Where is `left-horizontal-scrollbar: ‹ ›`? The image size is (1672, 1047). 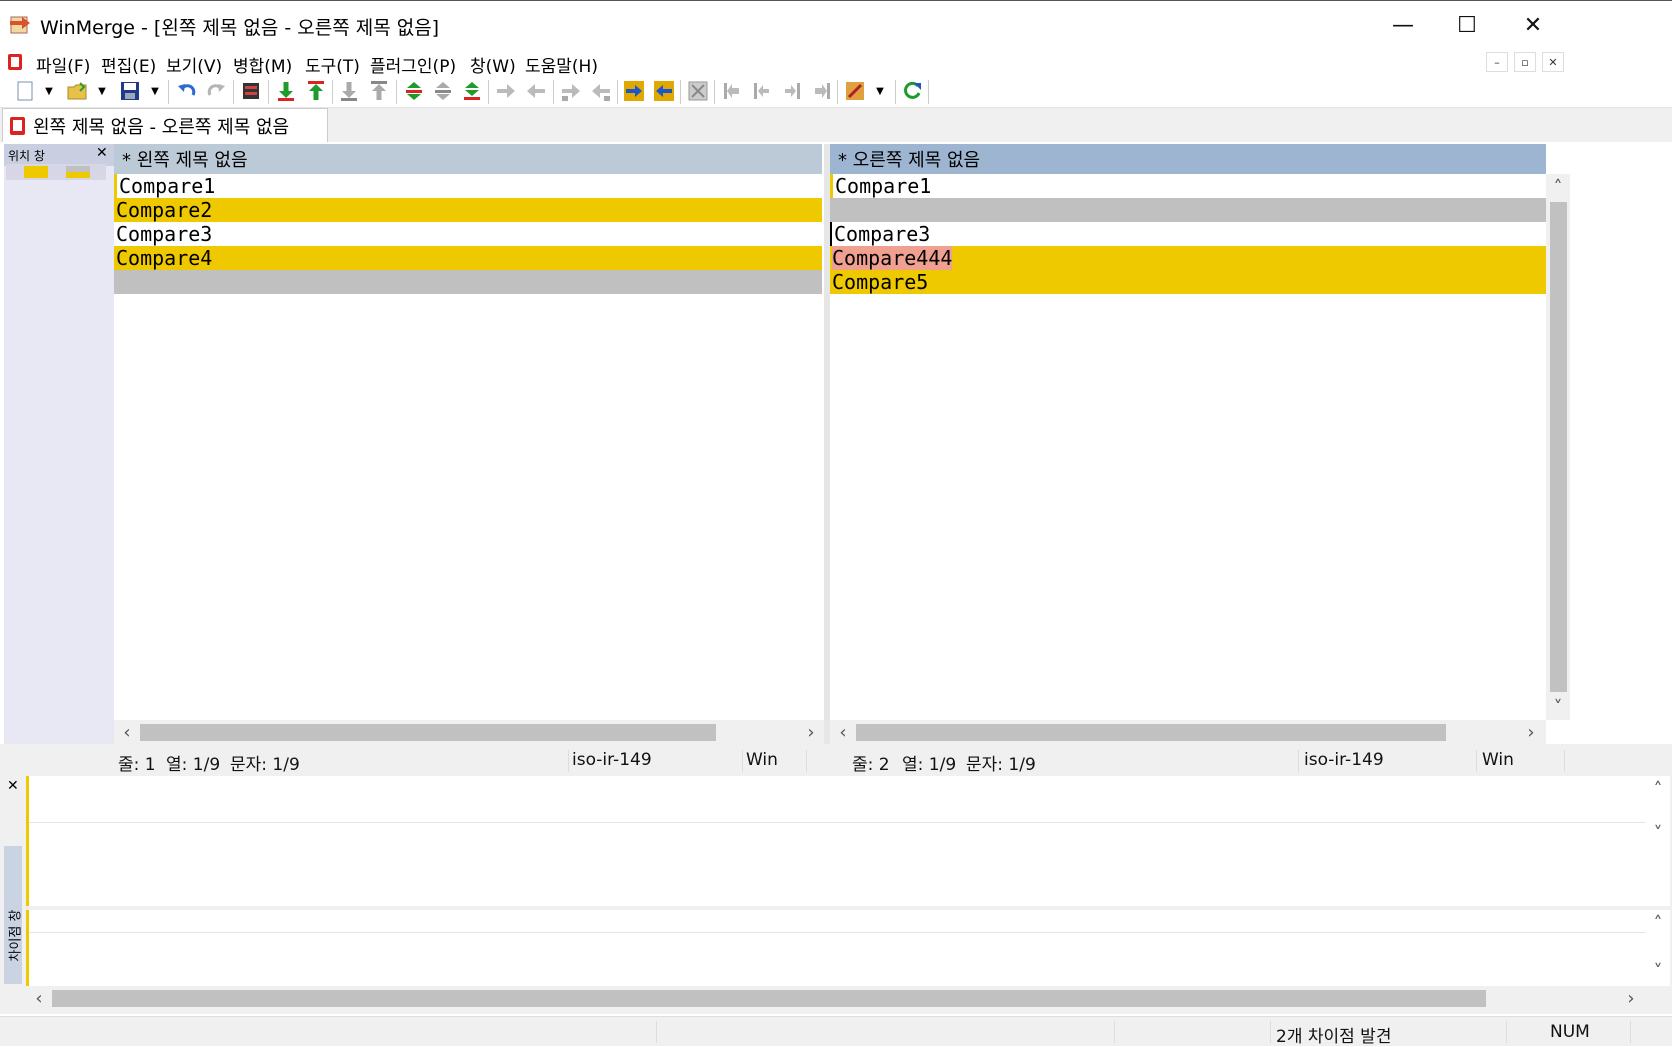
left-horizontal-scrollbar: ‹ › is located at coordinates (469, 732).